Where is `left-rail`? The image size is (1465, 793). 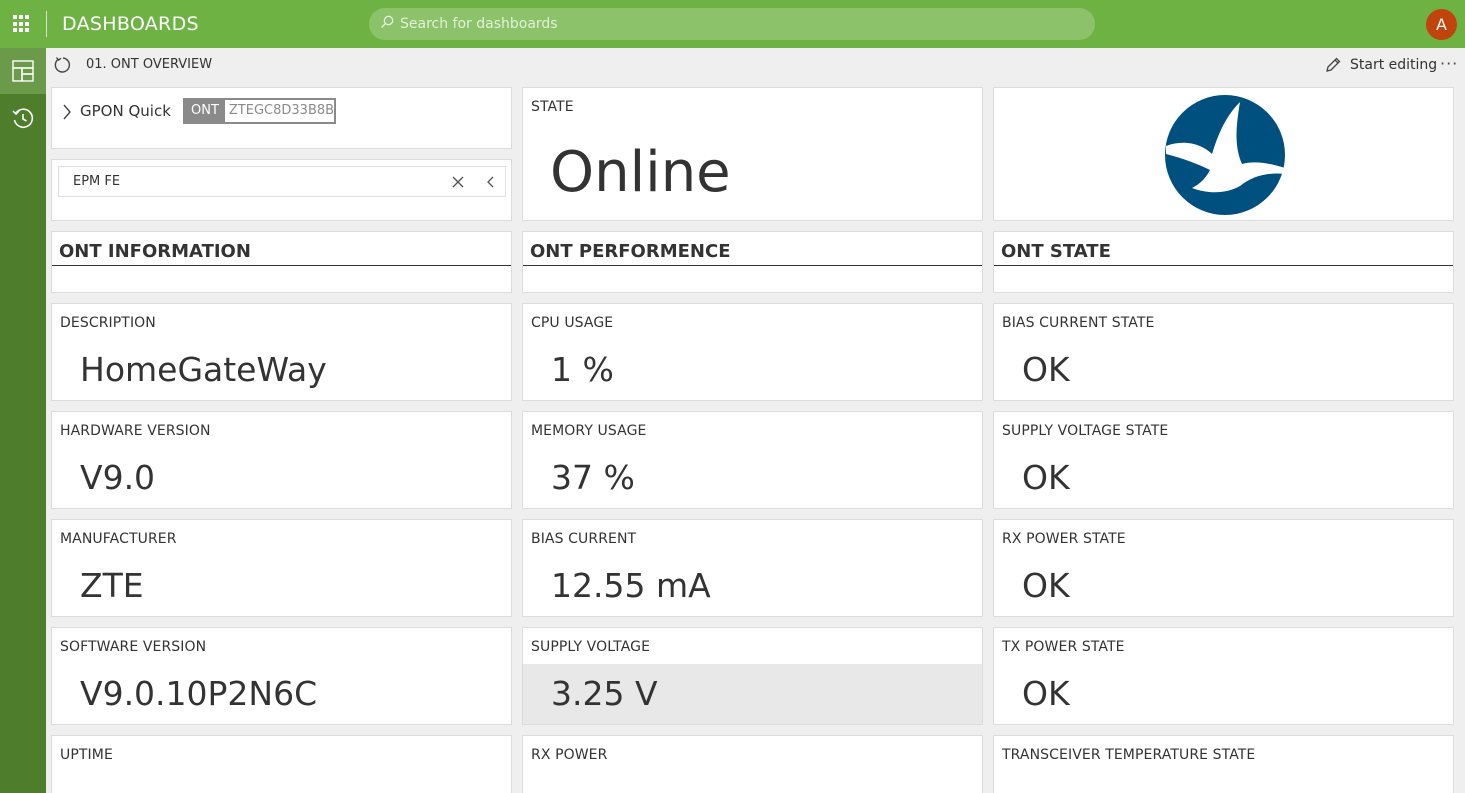 left-rail is located at coordinates (23, 420).